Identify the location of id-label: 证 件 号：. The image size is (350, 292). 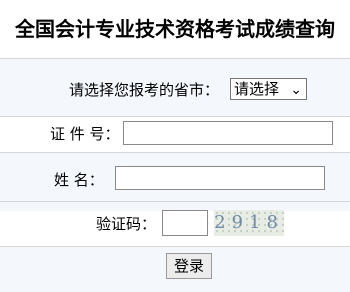
(85, 134).